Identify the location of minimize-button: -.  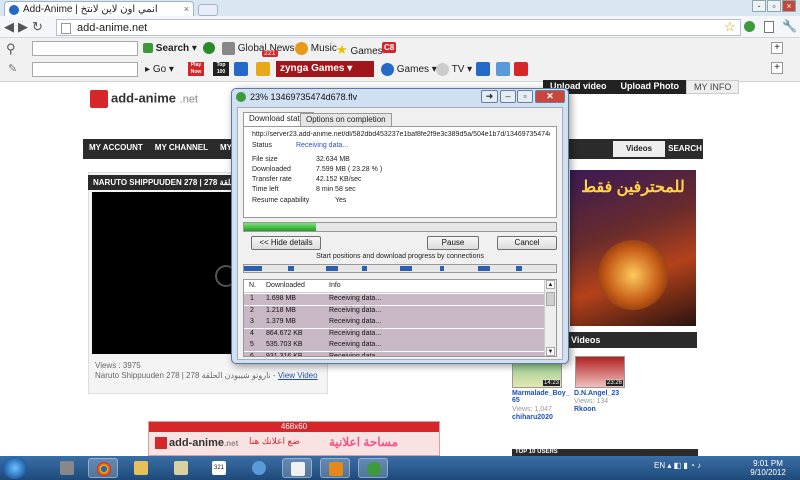
(759, 6).